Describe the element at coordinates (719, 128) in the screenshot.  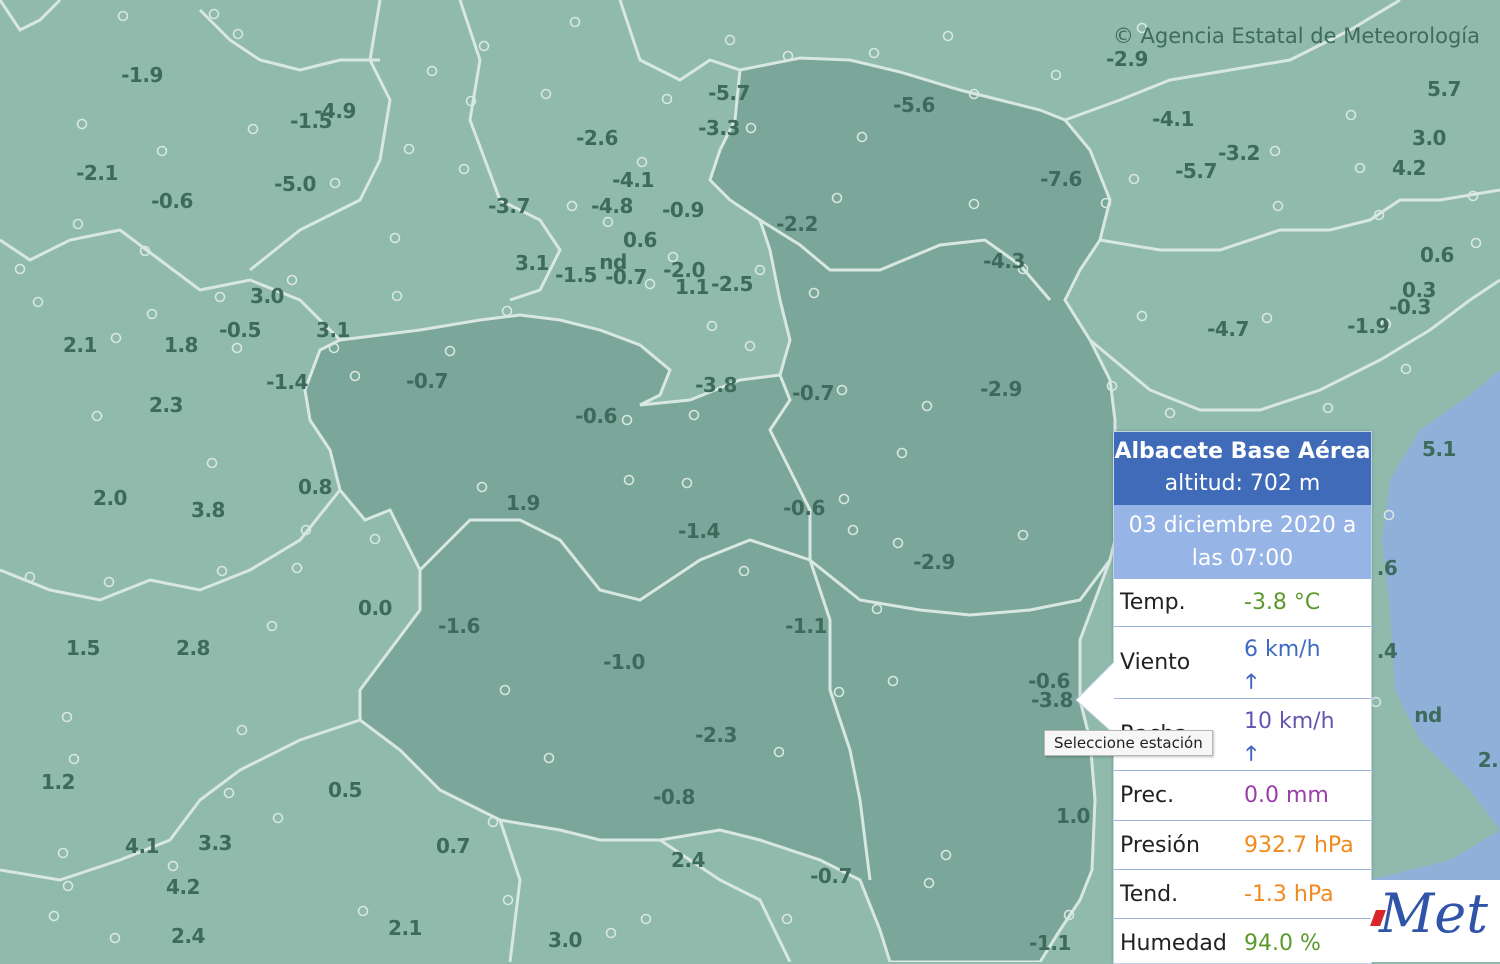
I see `temperature-label: -3.3` at that location.